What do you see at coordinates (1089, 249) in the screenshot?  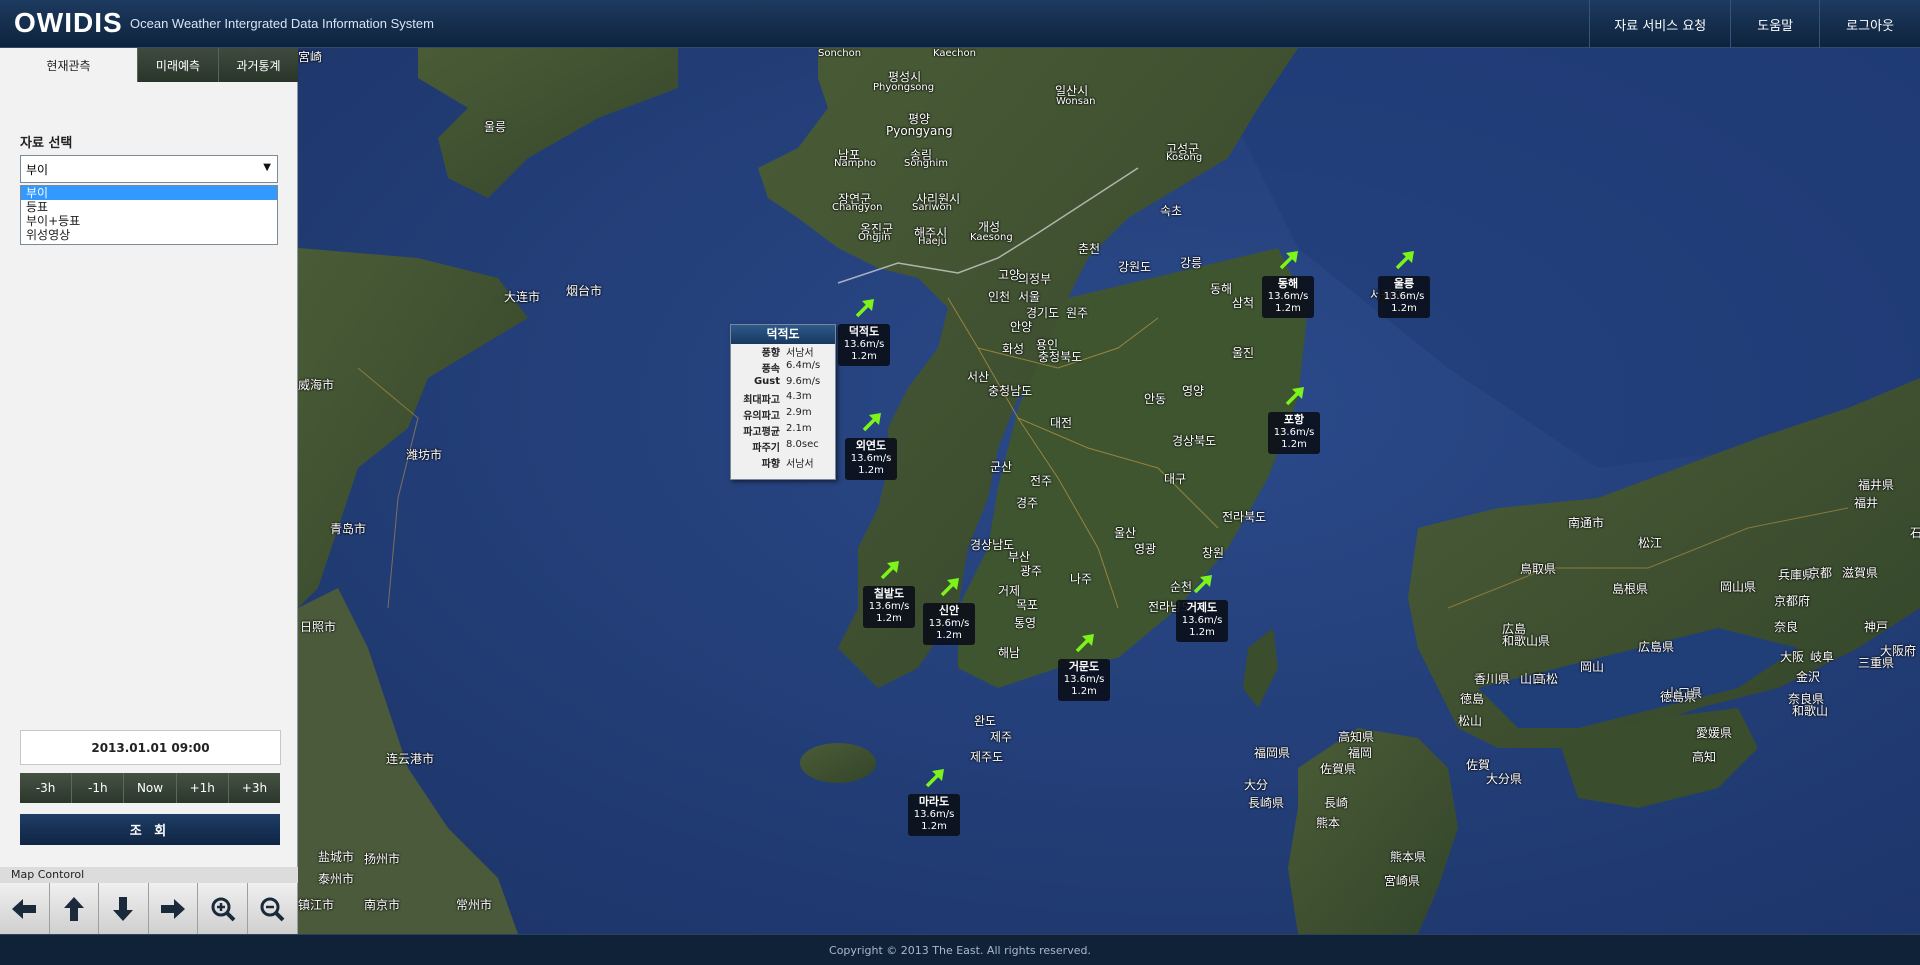 I see `place-label: 춘천` at bounding box center [1089, 249].